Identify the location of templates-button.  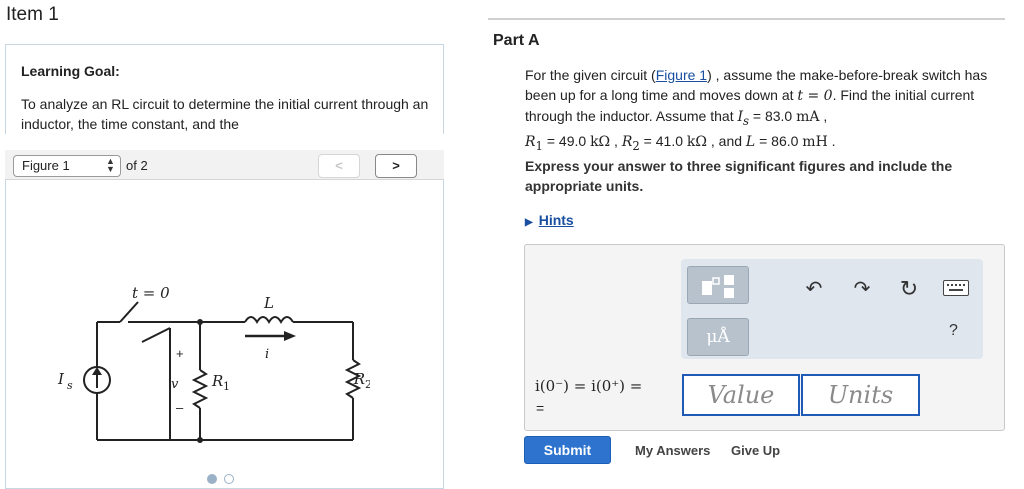
(718, 285).